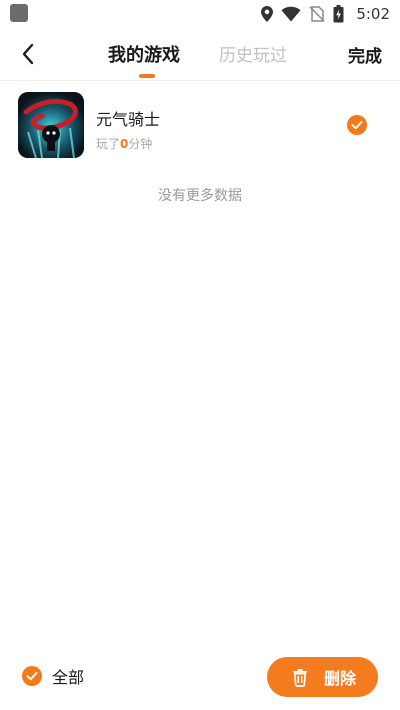  What do you see at coordinates (253, 53) in the screenshot?
I see `tab-history-played: 历史玩过` at bounding box center [253, 53].